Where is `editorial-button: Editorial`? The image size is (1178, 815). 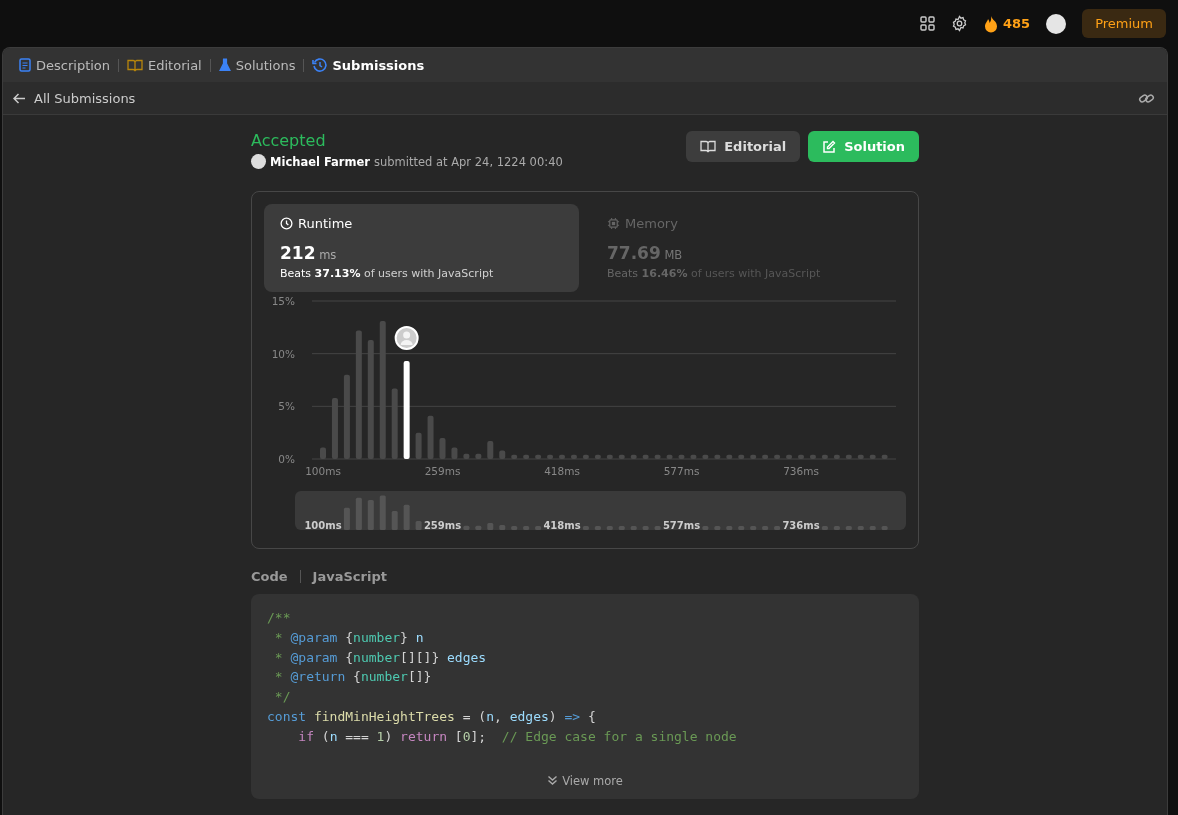 editorial-button: Editorial is located at coordinates (743, 146).